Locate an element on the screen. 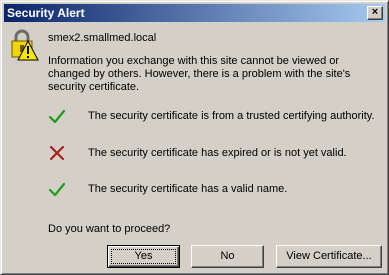 The width and height of the screenshot is (389, 275). no-button: No is located at coordinates (227, 256).